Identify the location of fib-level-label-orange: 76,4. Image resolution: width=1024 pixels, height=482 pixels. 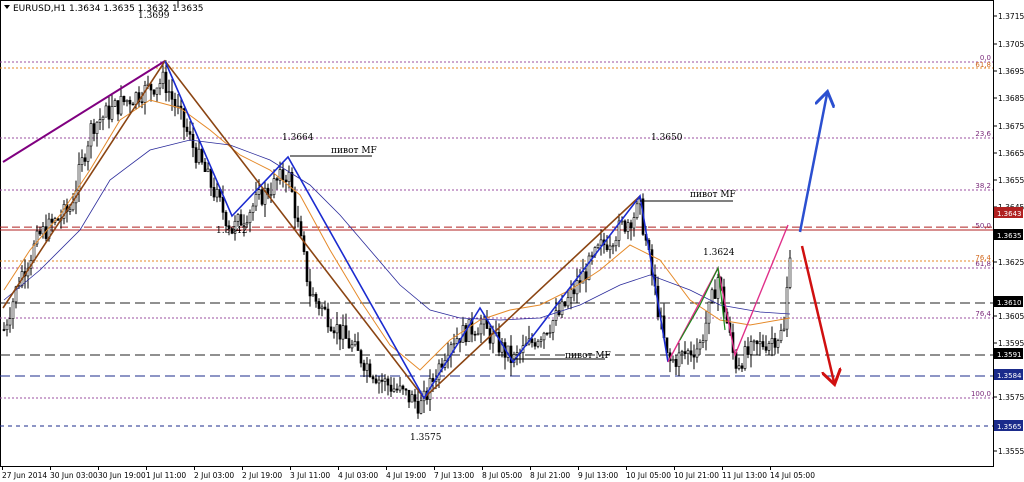
(983, 258).